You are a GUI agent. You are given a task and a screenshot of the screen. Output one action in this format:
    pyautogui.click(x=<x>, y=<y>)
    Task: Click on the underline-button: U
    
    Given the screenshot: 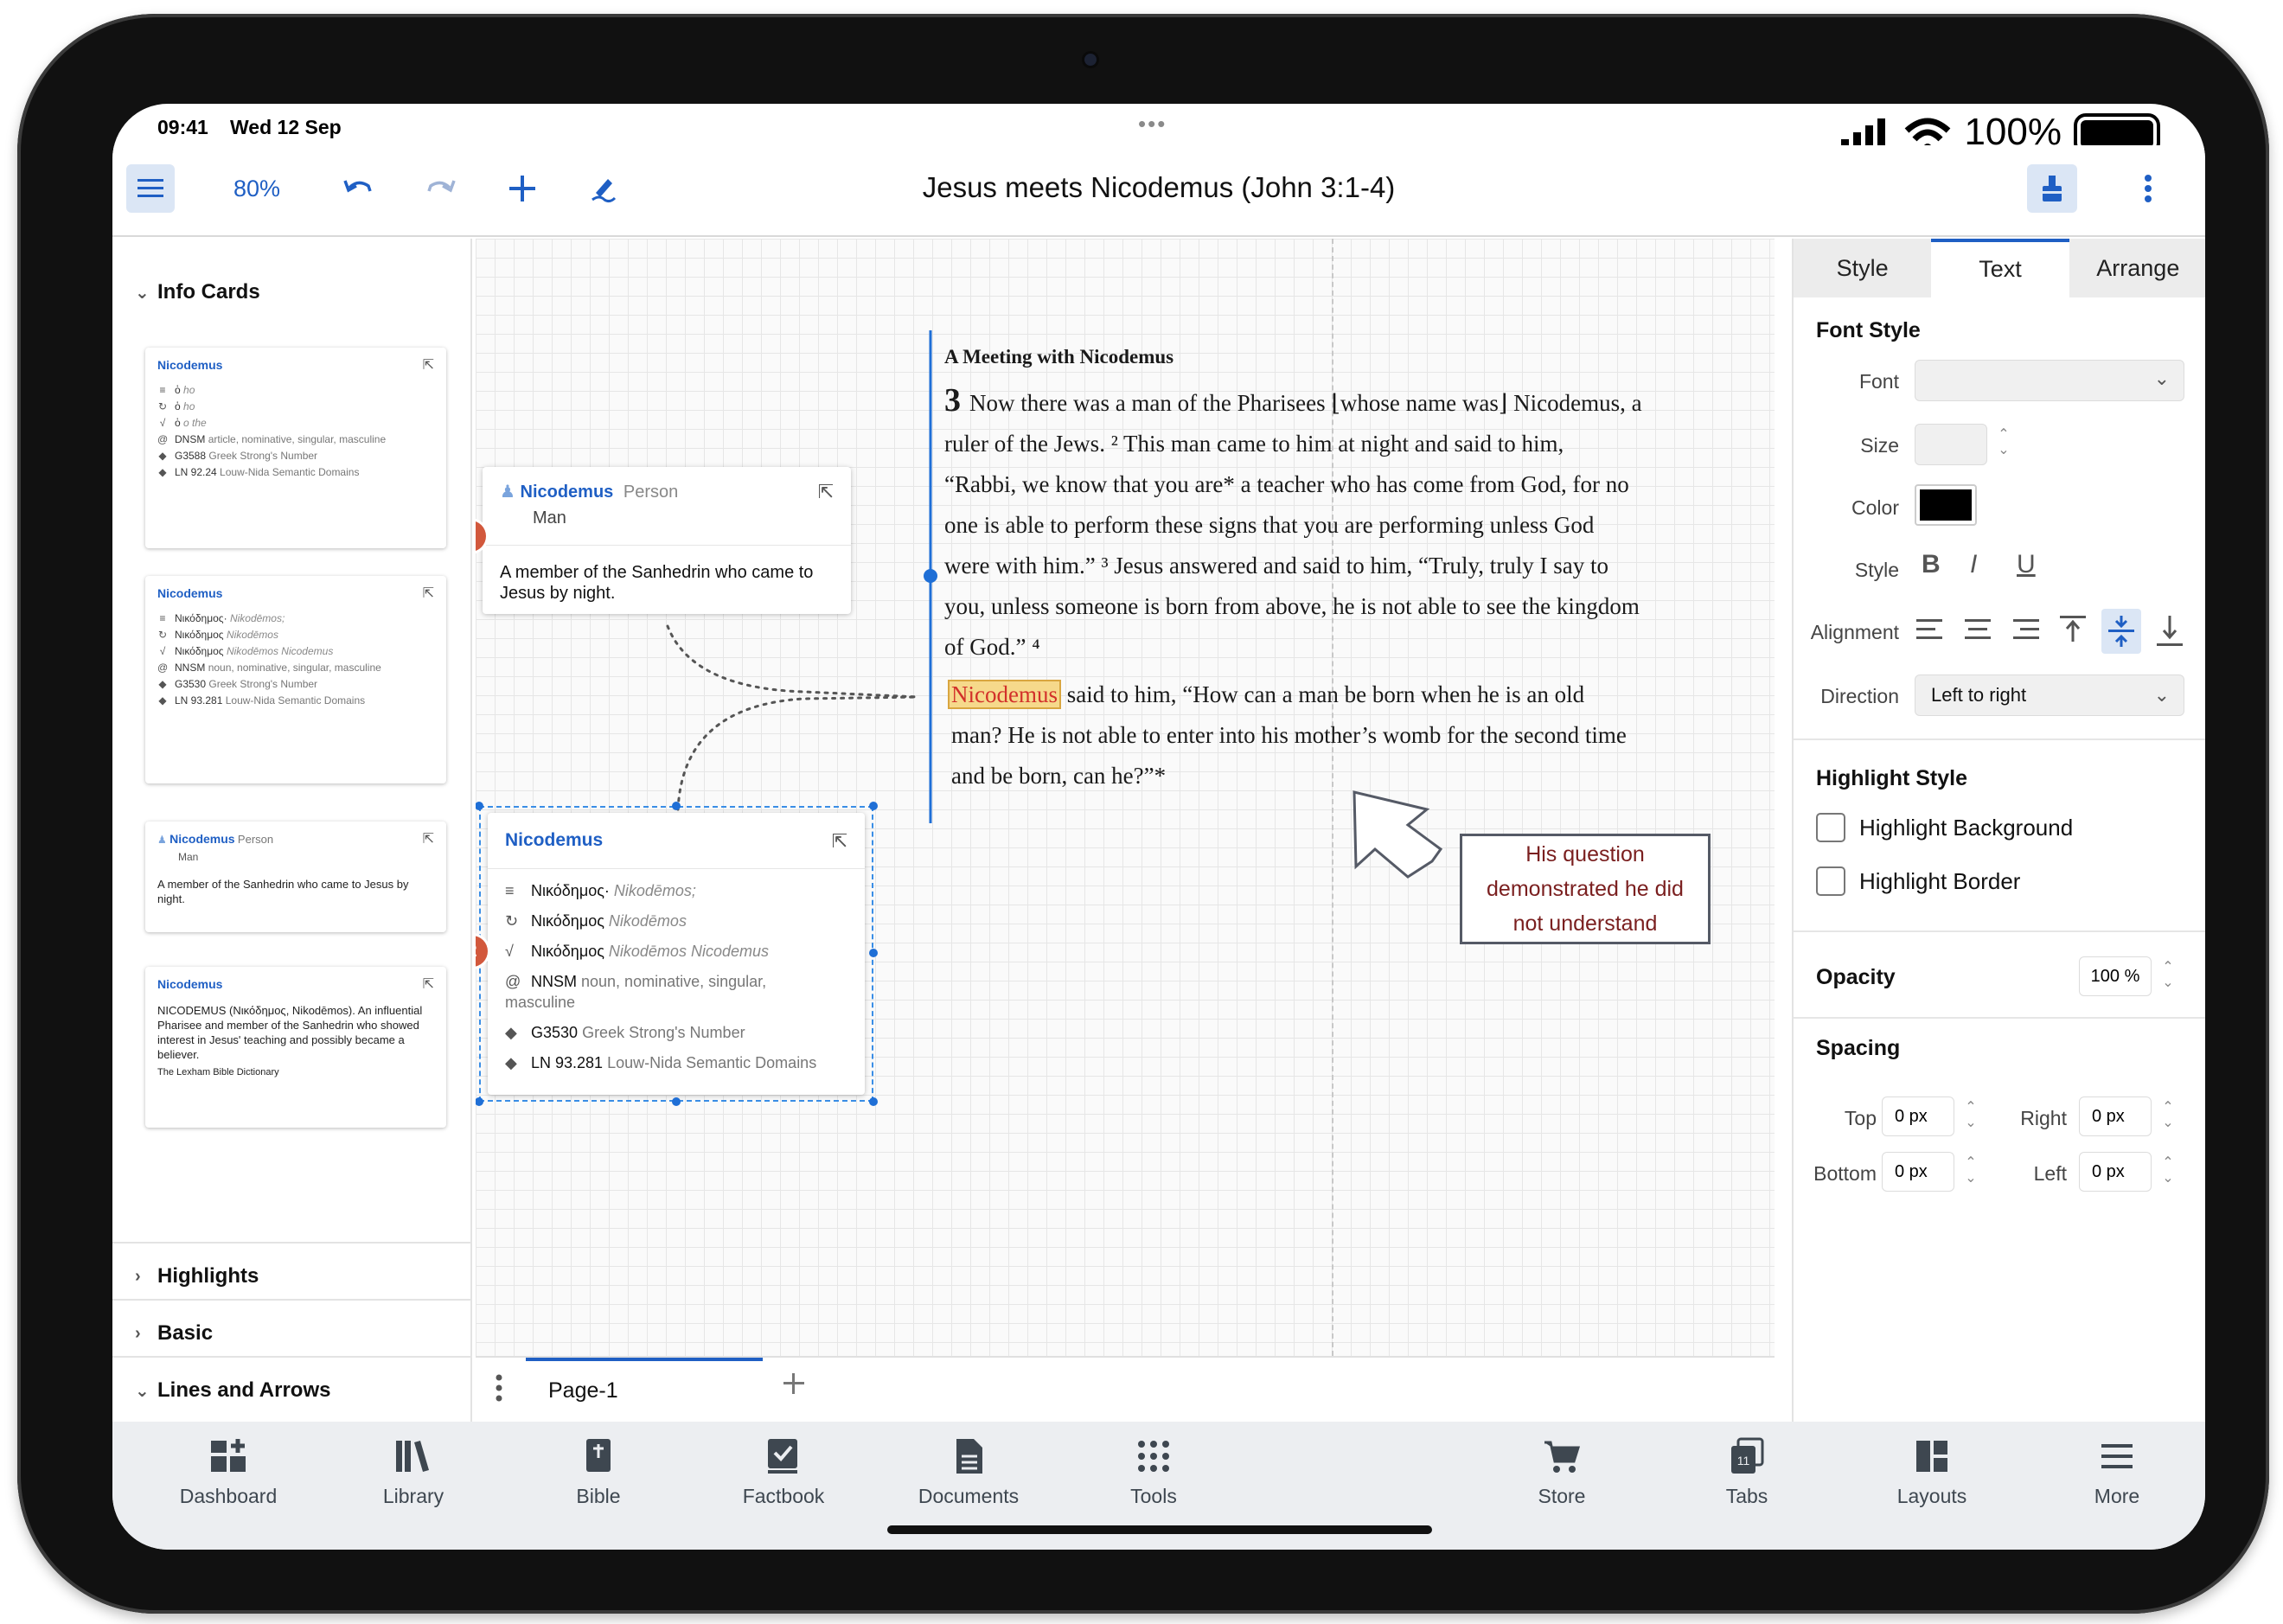 What is the action you would take?
    pyautogui.click(x=2027, y=564)
    